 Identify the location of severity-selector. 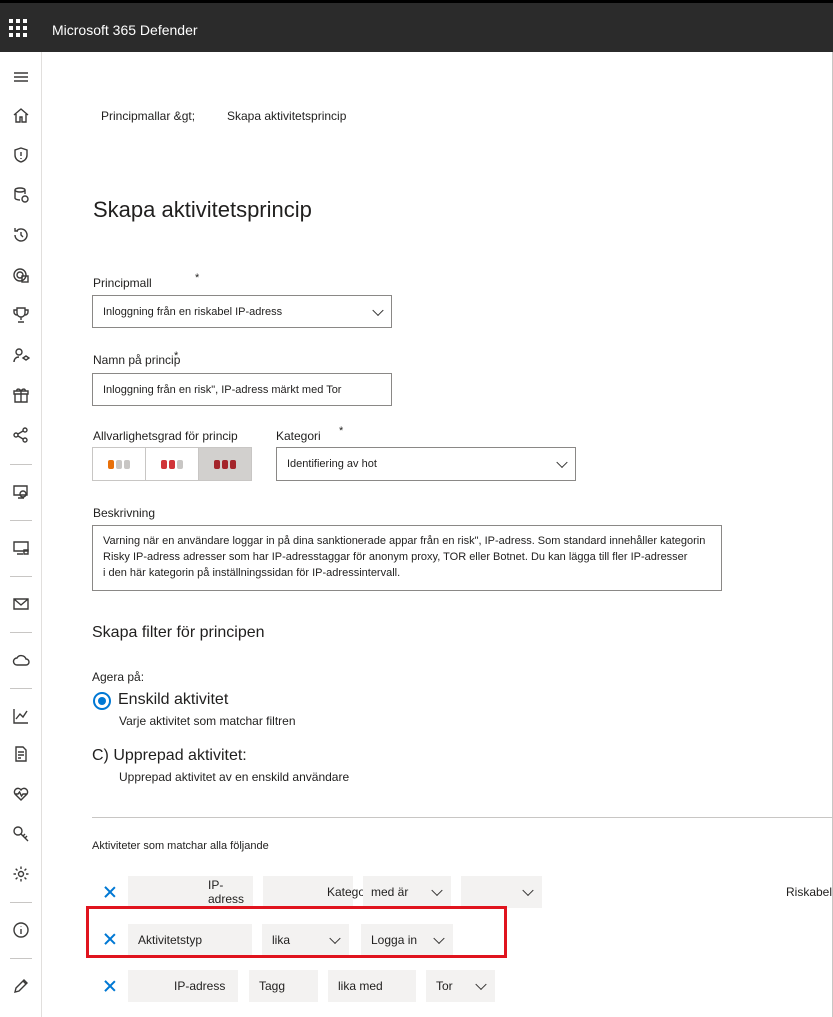
(172, 464).